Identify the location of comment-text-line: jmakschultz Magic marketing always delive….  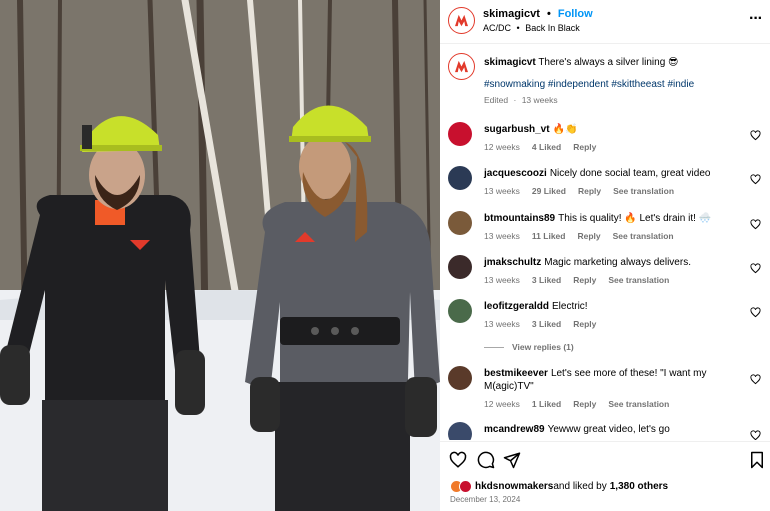
(614, 262).